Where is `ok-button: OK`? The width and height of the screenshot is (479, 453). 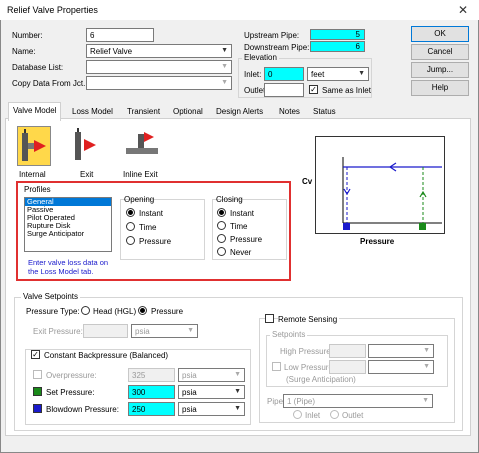
ok-button: OK is located at coordinates (440, 34).